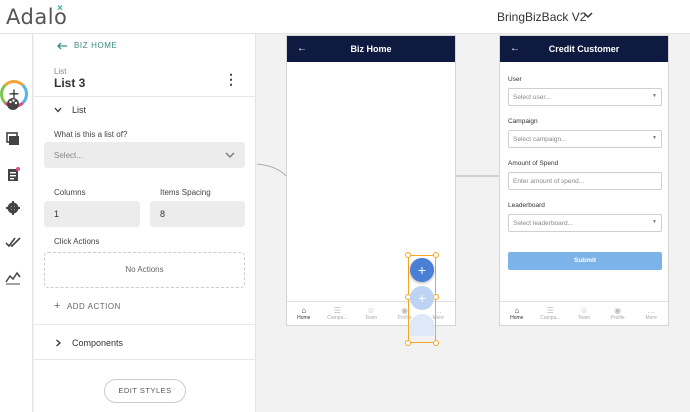 The width and height of the screenshot is (690, 412). Describe the element at coordinates (422, 325) in the screenshot. I see `fab-button-placeholder` at that location.